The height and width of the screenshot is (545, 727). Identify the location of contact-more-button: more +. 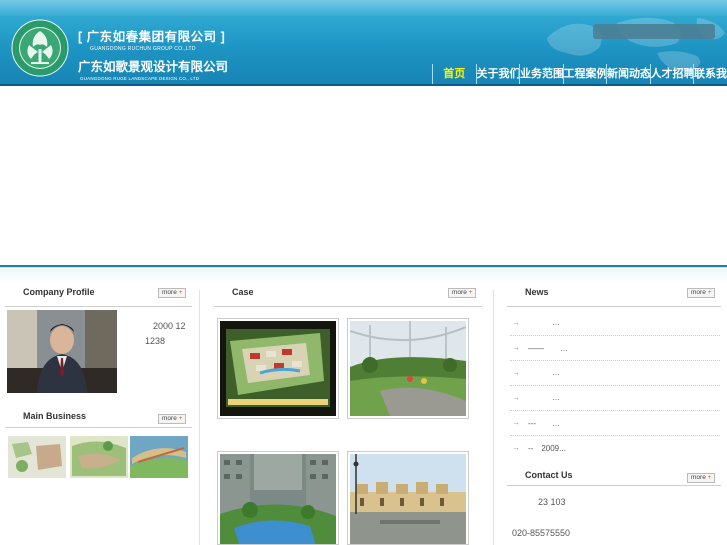
(701, 478).